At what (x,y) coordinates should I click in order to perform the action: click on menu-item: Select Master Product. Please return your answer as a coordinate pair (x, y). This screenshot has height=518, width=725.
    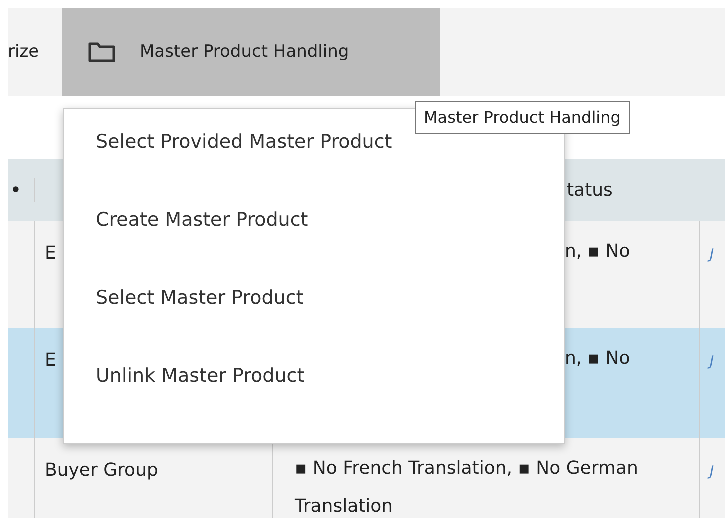
    Looking at the image, I should click on (314, 326).